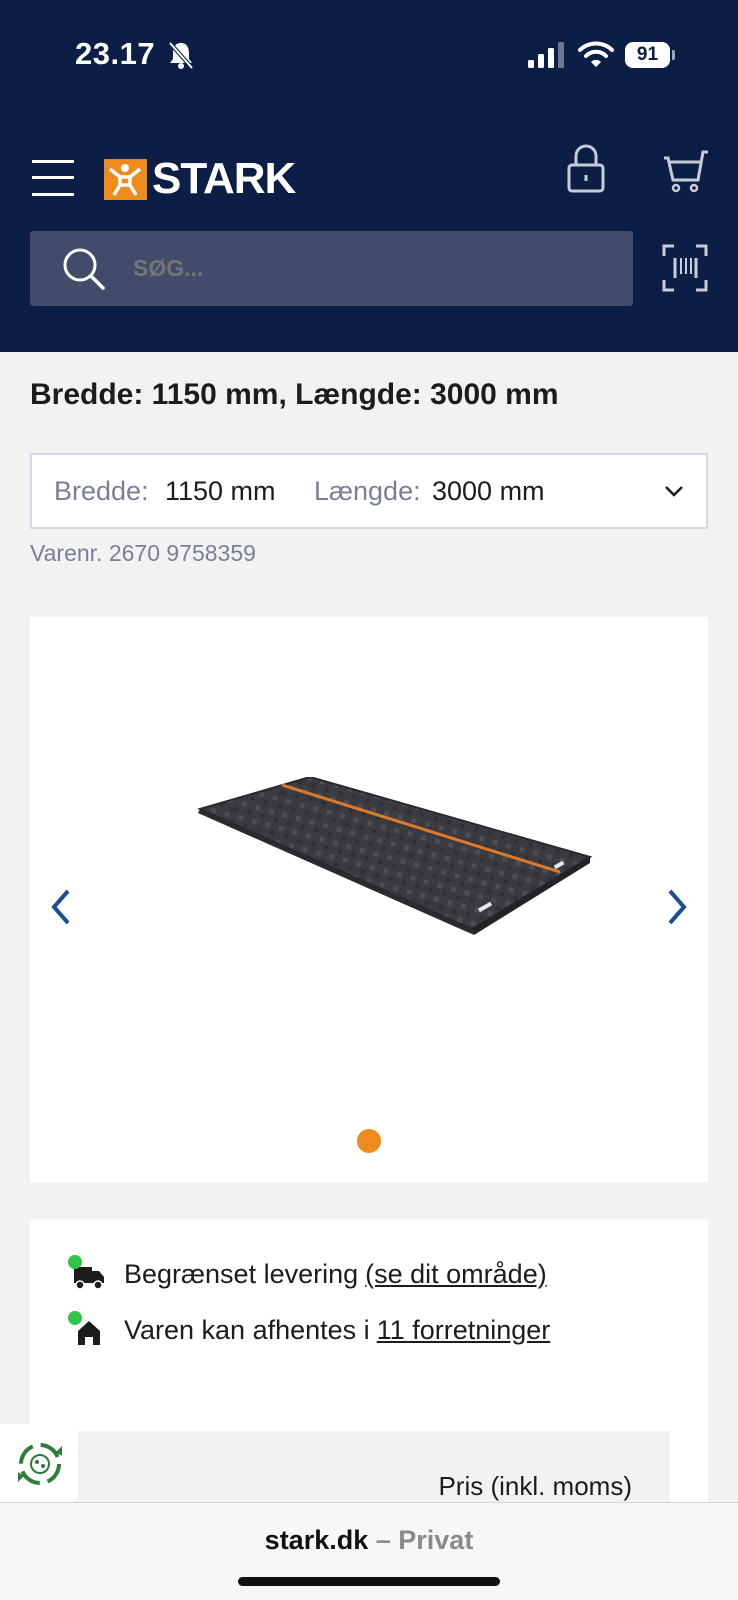 The width and height of the screenshot is (738, 1600). I want to click on width-label: Bredde:, so click(101, 491).